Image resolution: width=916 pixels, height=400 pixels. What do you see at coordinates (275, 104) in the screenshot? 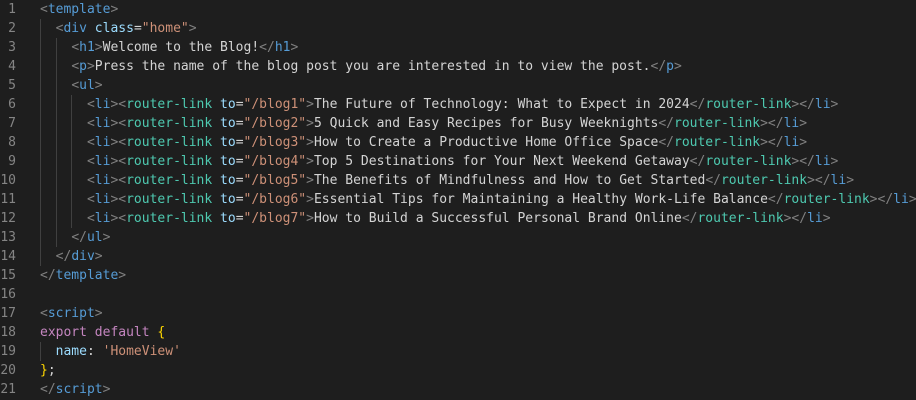
I see `code-token: "/blog1"` at bounding box center [275, 104].